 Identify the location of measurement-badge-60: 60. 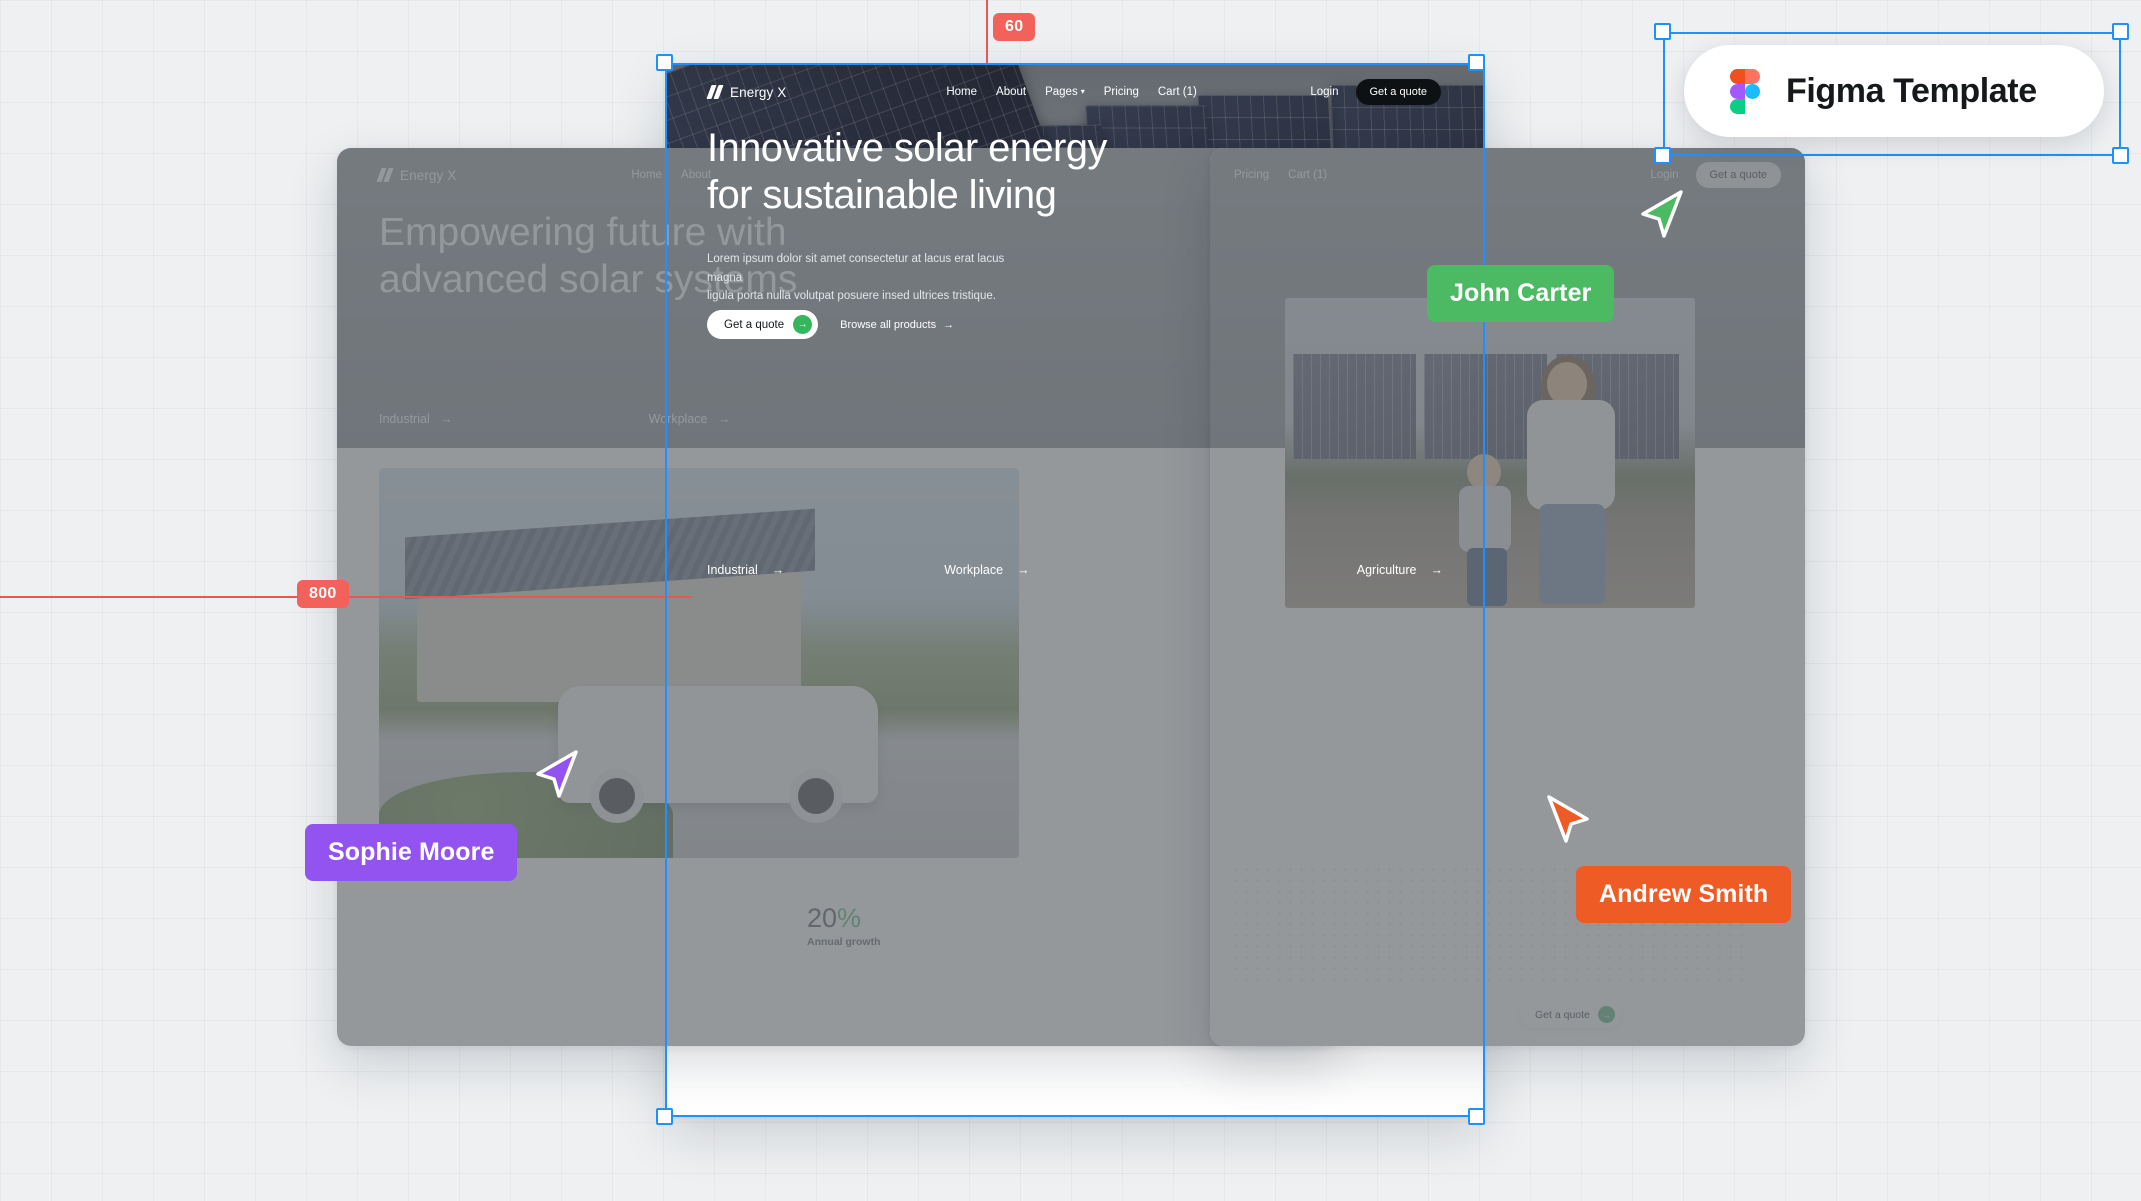
(1014, 27).